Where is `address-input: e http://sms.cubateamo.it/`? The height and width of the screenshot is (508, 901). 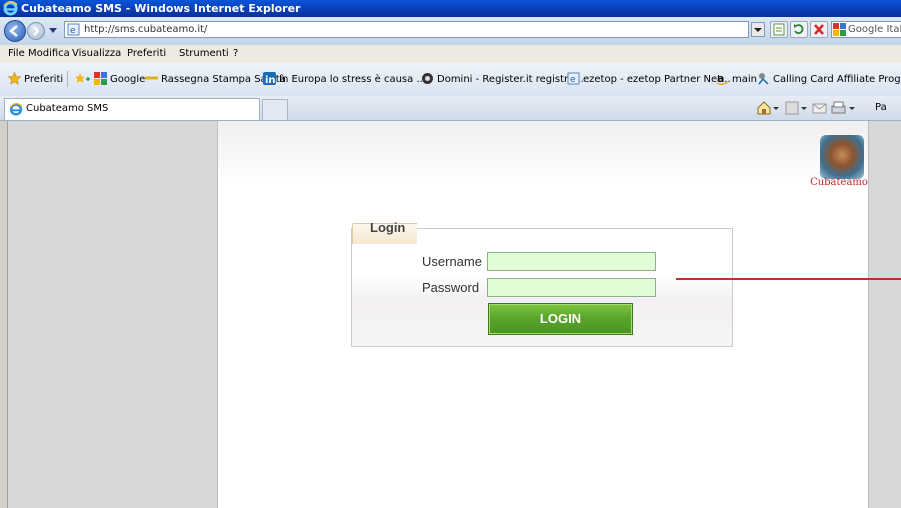 address-input: e http://sms.cubateamo.it/ is located at coordinates (406, 29).